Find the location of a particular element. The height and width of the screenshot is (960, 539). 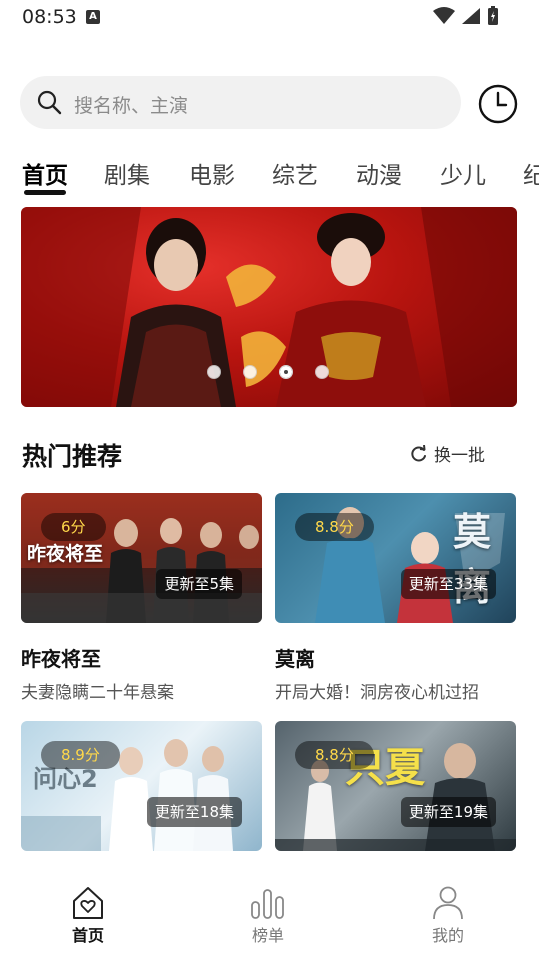

card-title: 昨夜将至 is located at coordinates (141, 657).